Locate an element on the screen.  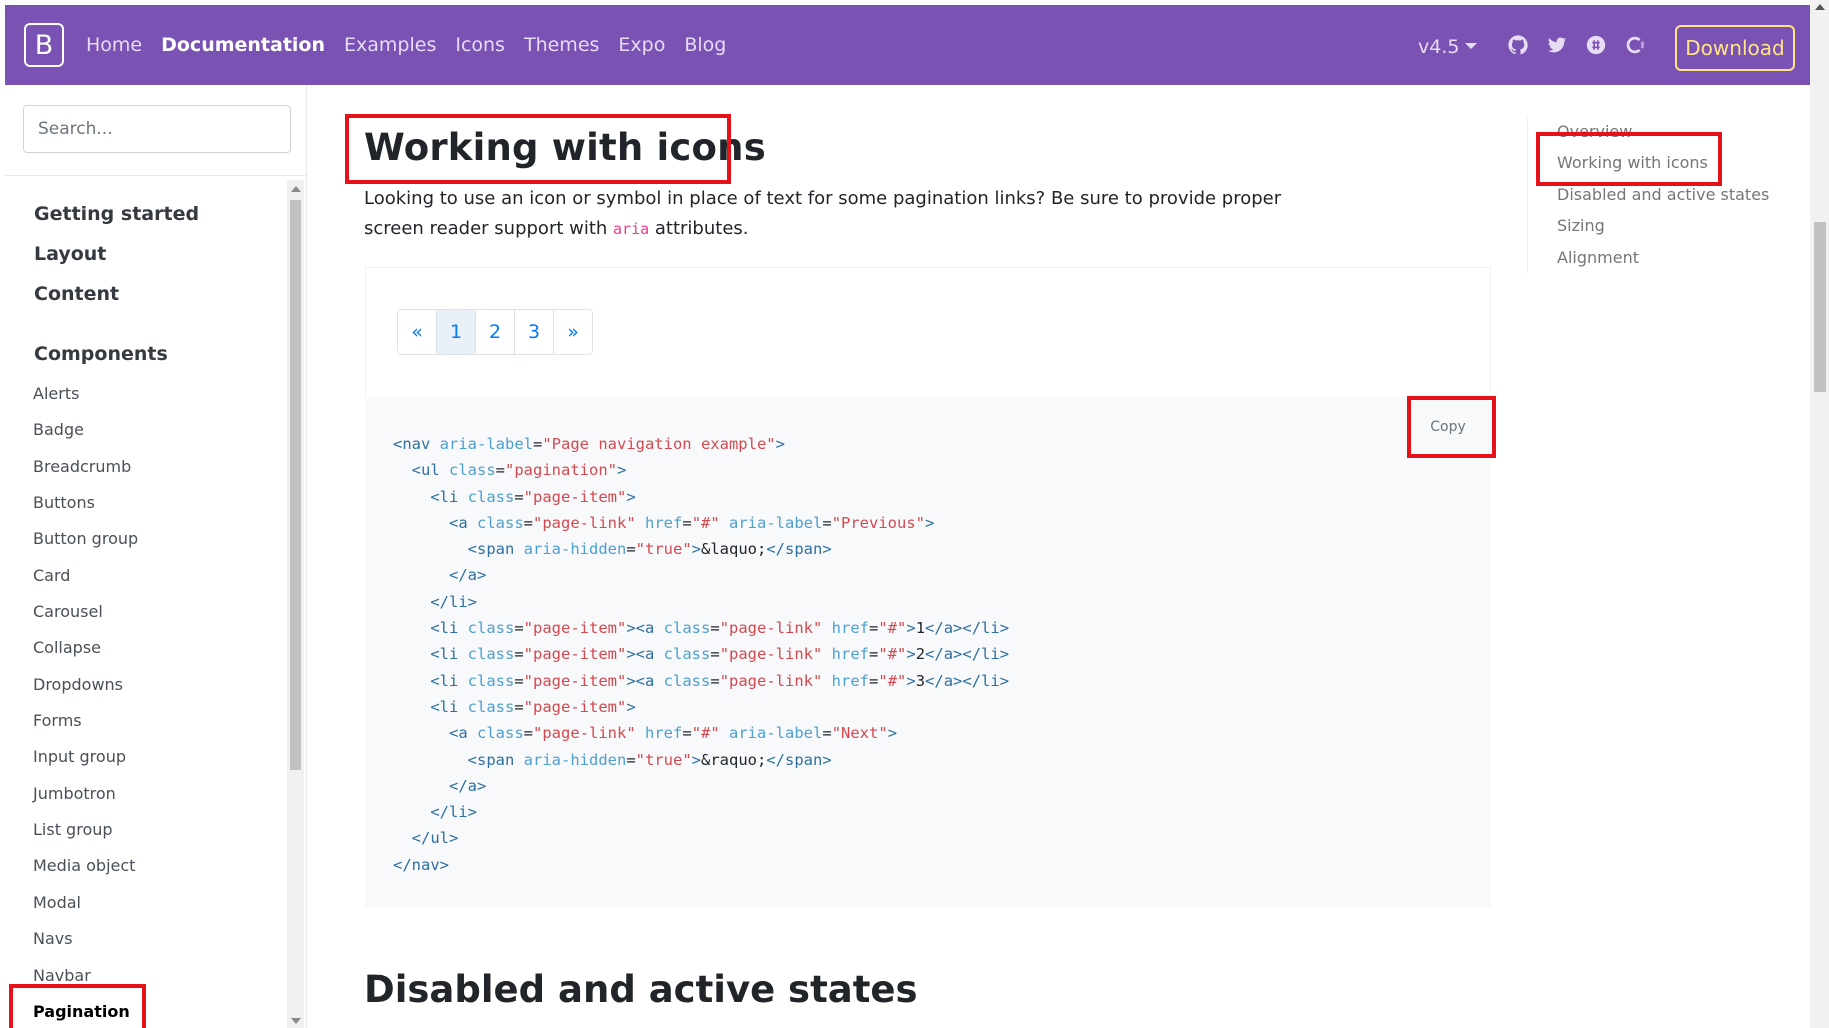
sidebar-item-input-group: Input group is located at coordinates (79, 756).